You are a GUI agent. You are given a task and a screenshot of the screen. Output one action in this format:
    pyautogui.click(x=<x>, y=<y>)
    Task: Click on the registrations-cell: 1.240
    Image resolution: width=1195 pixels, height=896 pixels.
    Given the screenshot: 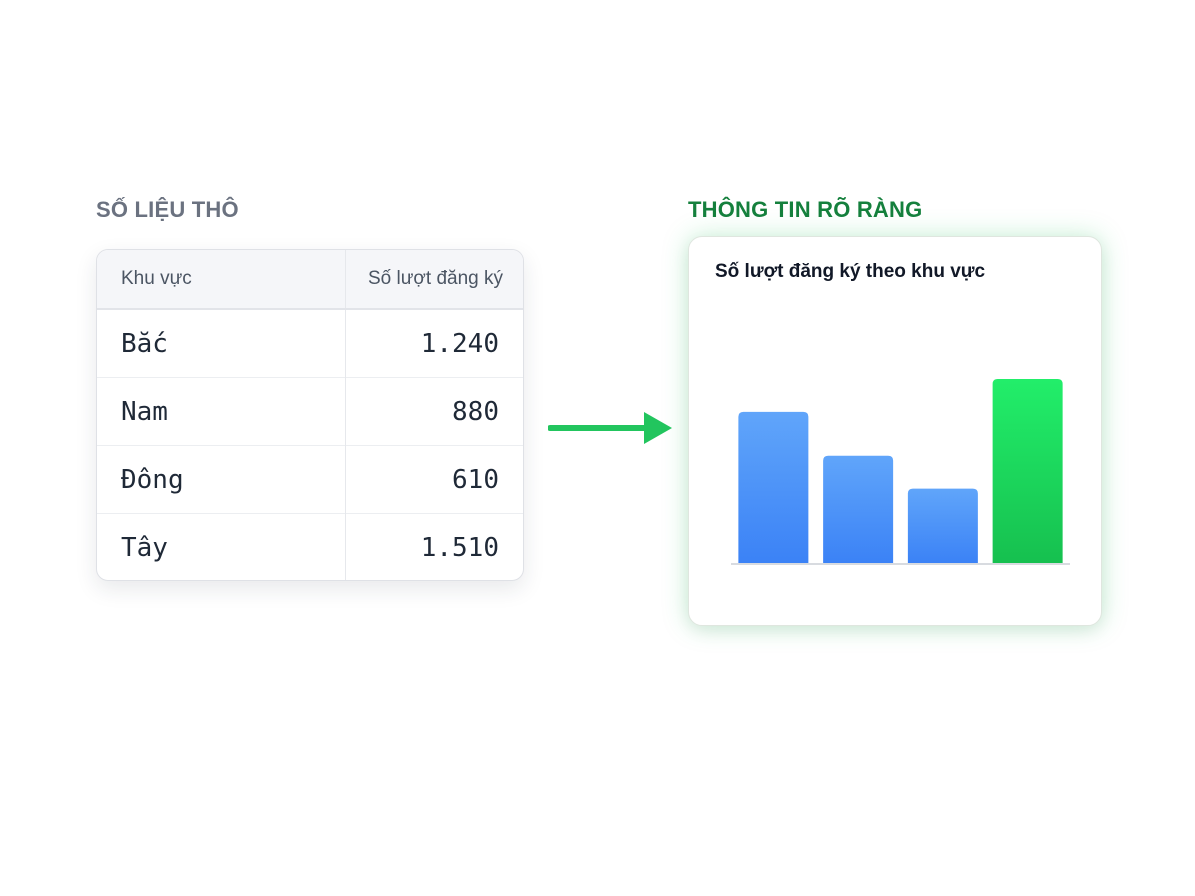 What is the action you would take?
    pyautogui.click(x=433, y=343)
    